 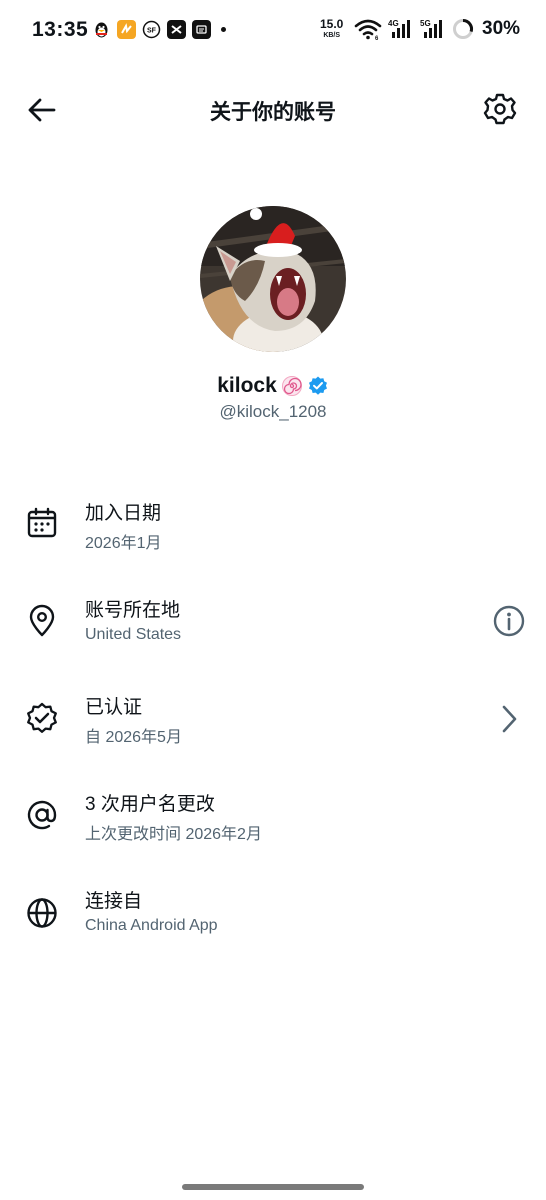 What do you see at coordinates (42, 913) in the screenshot?
I see `globe-icon` at bounding box center [42, 913].